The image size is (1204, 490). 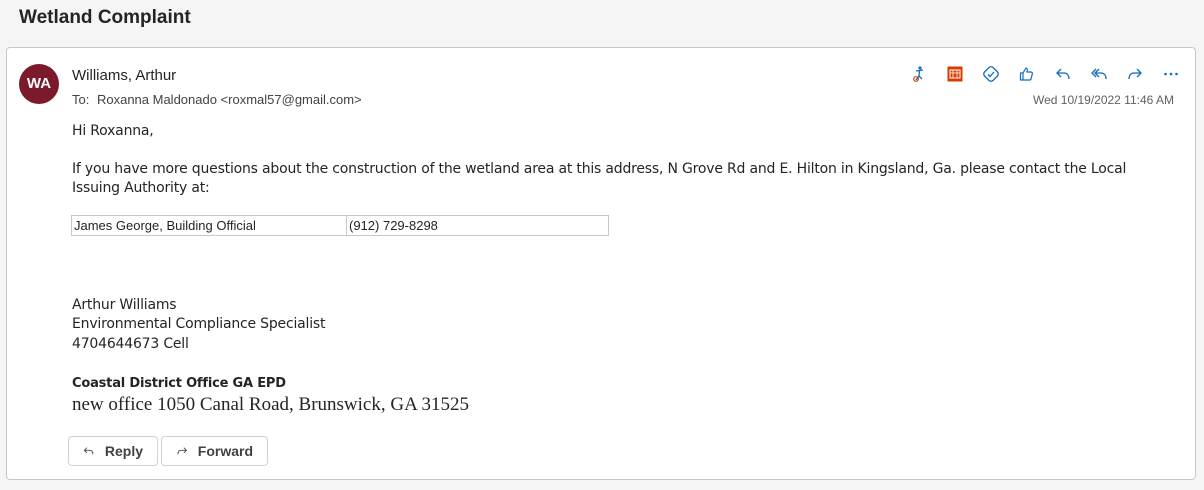 I want to click on recipient: Roxanna Maldonado <roxmal57@gmail.com>, so click(x=229, y=99).